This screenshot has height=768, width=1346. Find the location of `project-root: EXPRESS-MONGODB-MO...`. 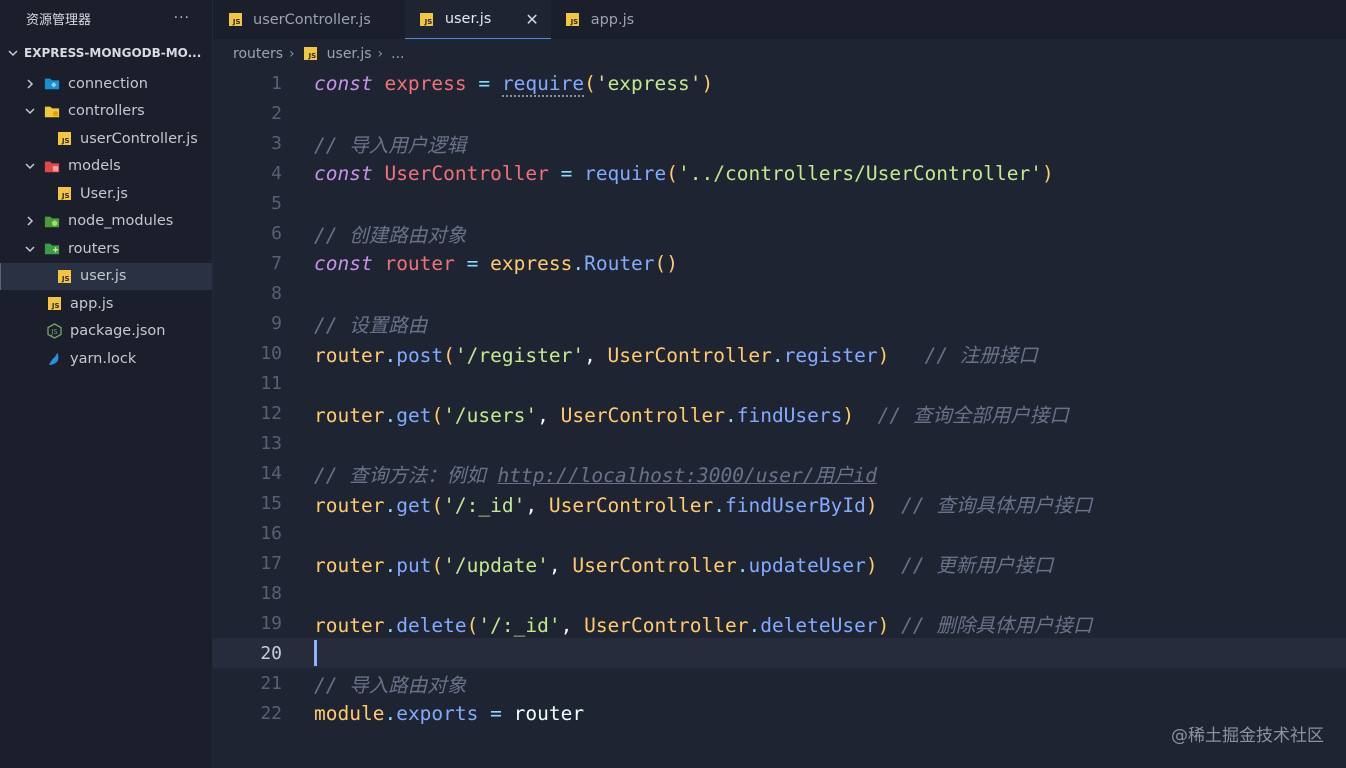

project-root: EXPRESS-MONGODB-MO... is located at coordinates (106, 53).